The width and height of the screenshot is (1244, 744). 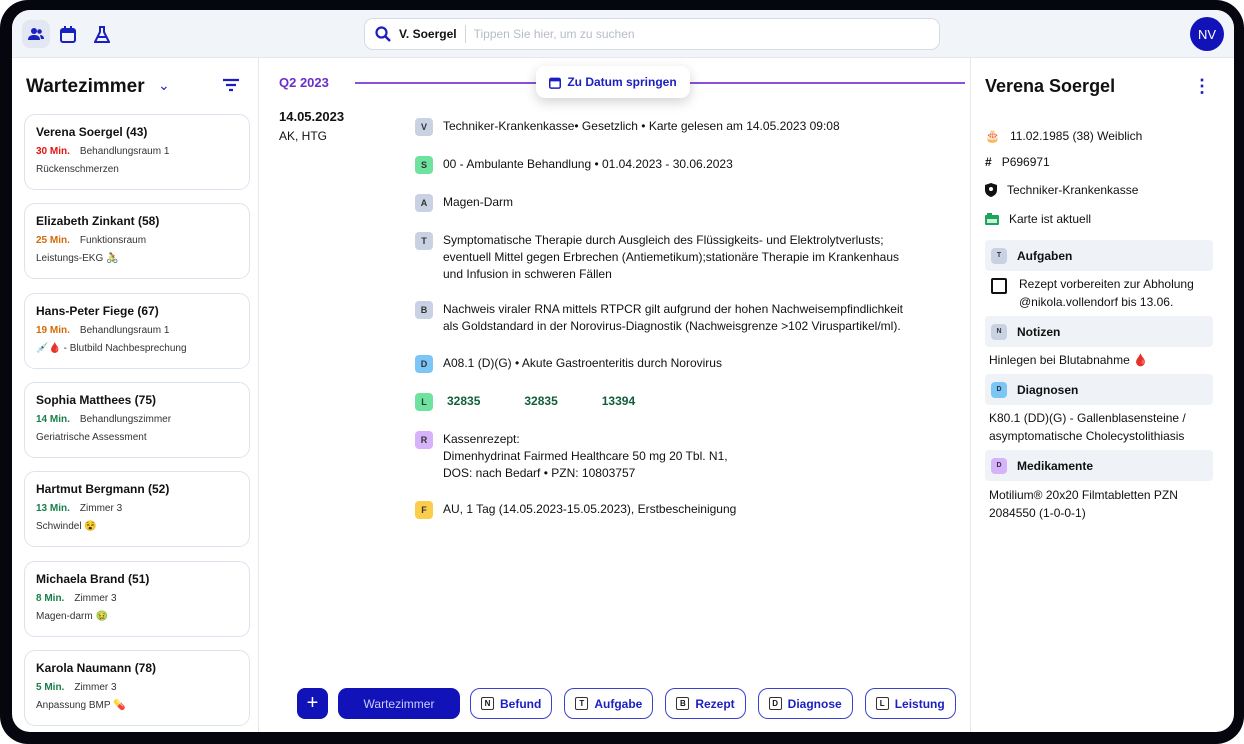 I want to click on entry-type-badge: D, so click(x=424, y=364).